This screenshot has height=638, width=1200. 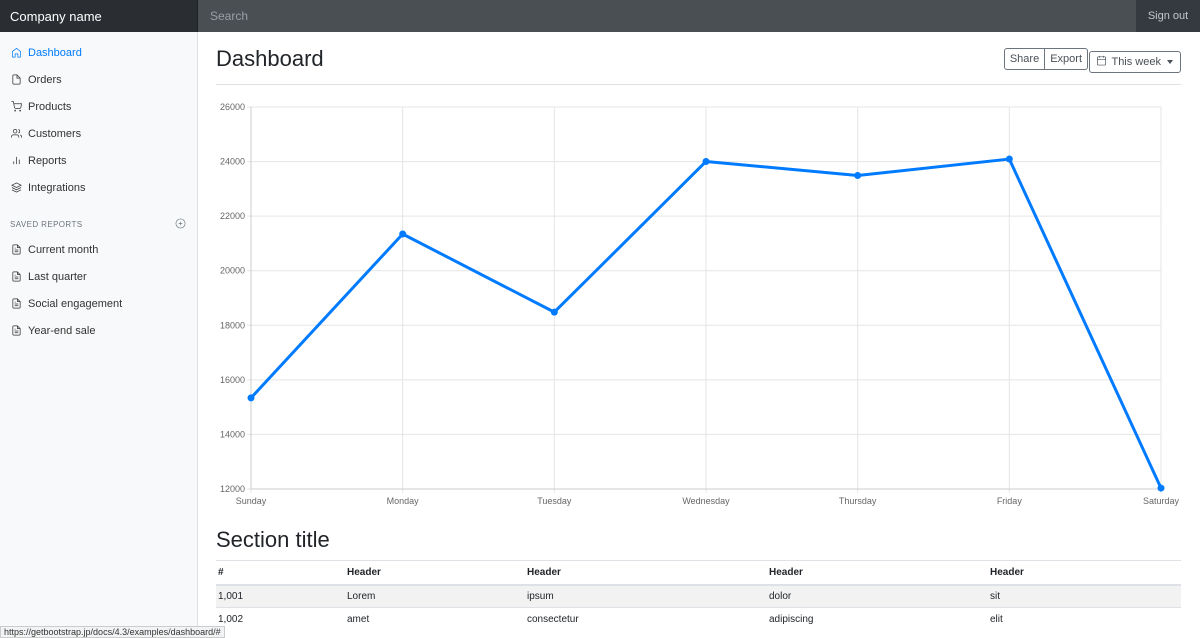 What do you see at coordinates (232, 434) in the screenshot?
I see `y-tick-label: 14000` at bounding box center [232, 434].